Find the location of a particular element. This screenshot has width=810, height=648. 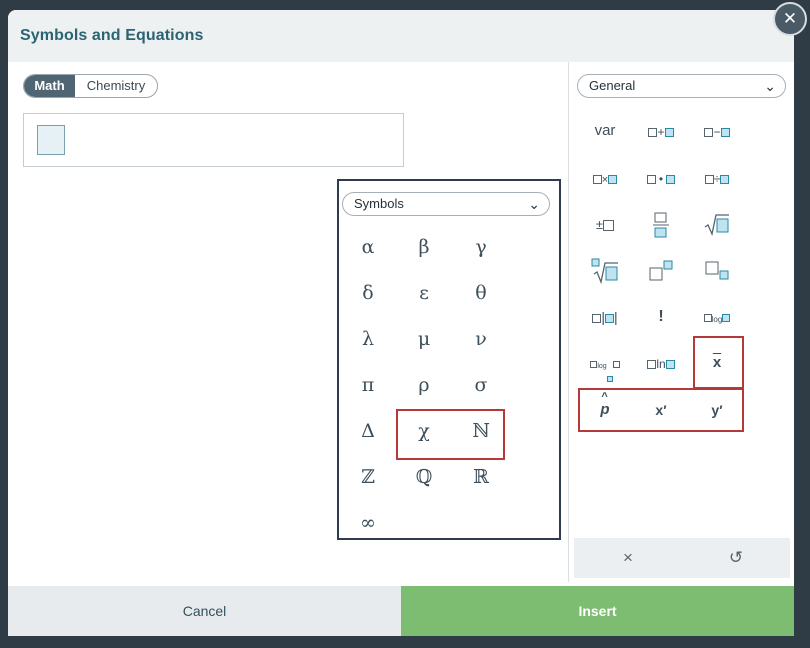

plus-minus-button: ± is located at coordinates (605, 224).